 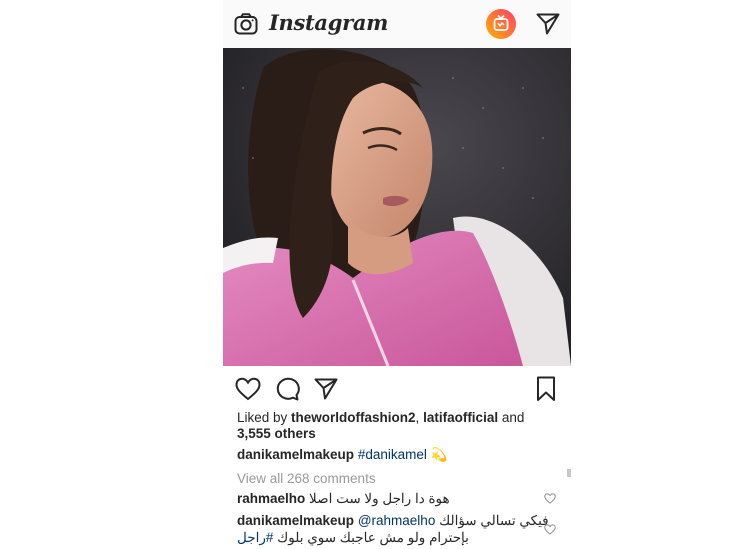 I want to click on liked-and: and, so click(x=511, y=417).